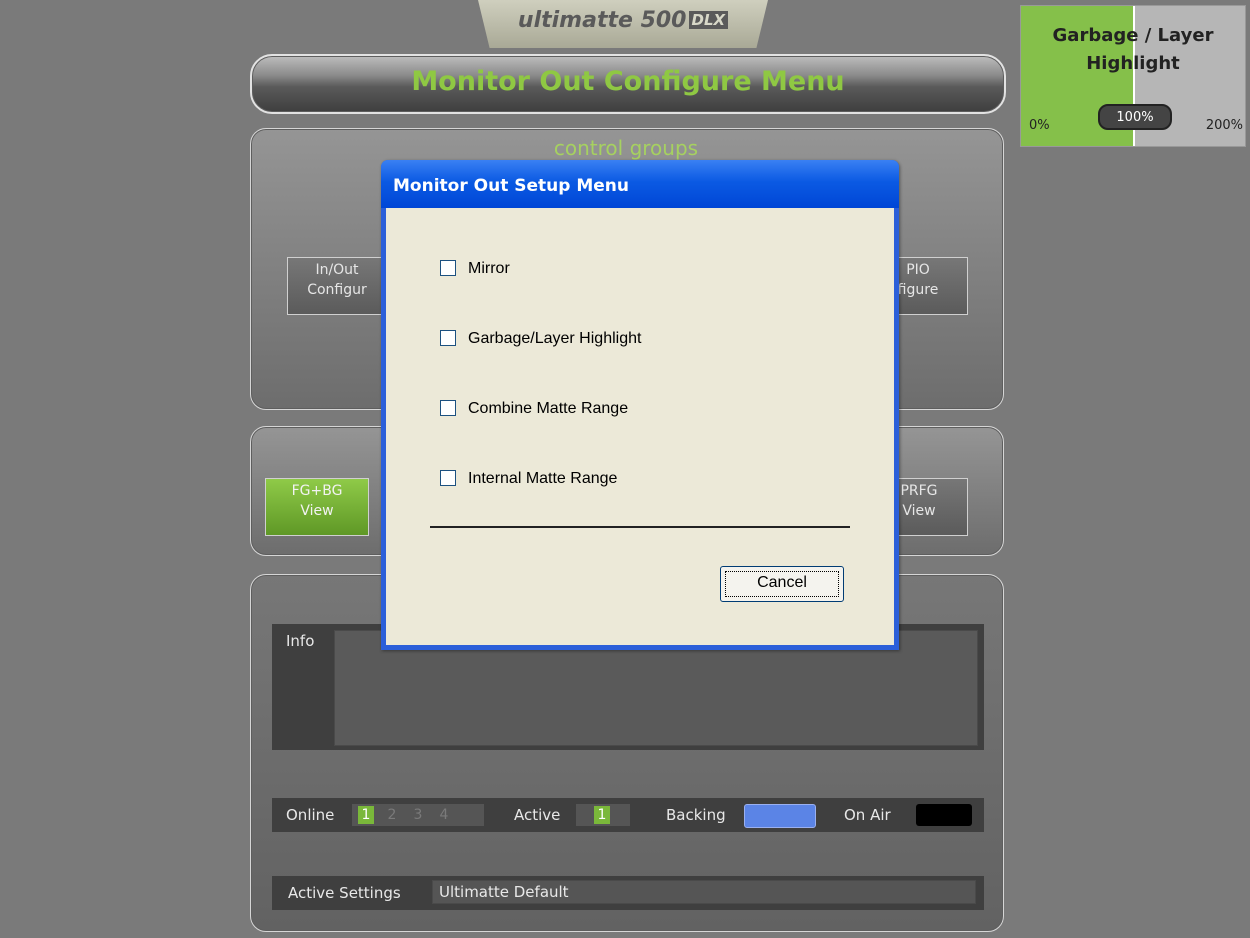 This screenshot has height=938, width=1250. I want to click on online-num-2: 2, so click(392, 815).